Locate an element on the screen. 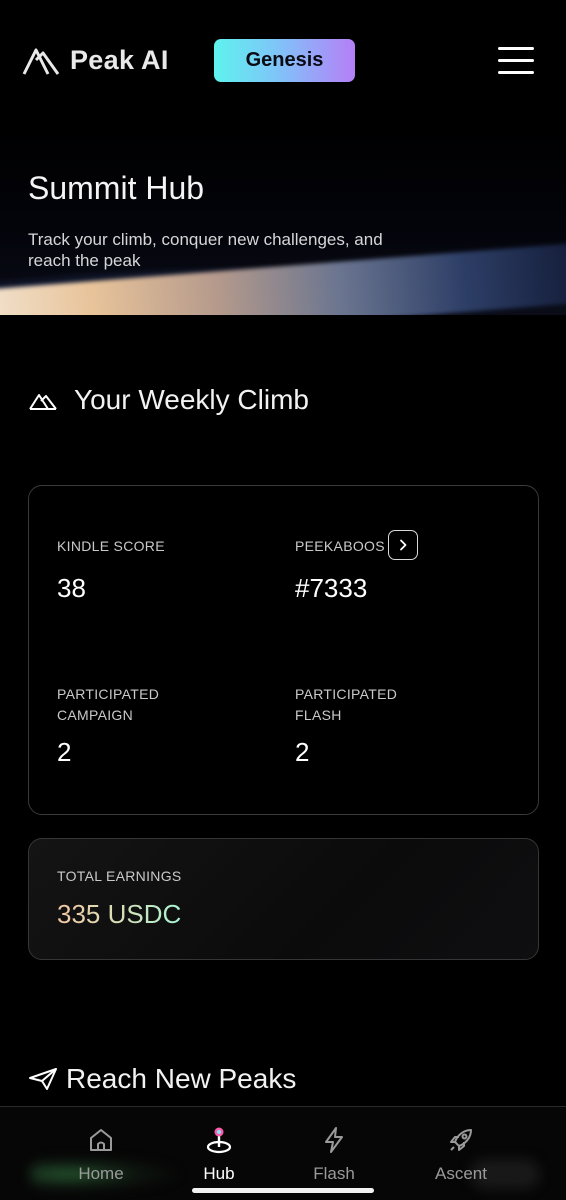 This screenshot has height=1200, width=566. nav-label-hub: Hub is located at coordinates (219, 1173).